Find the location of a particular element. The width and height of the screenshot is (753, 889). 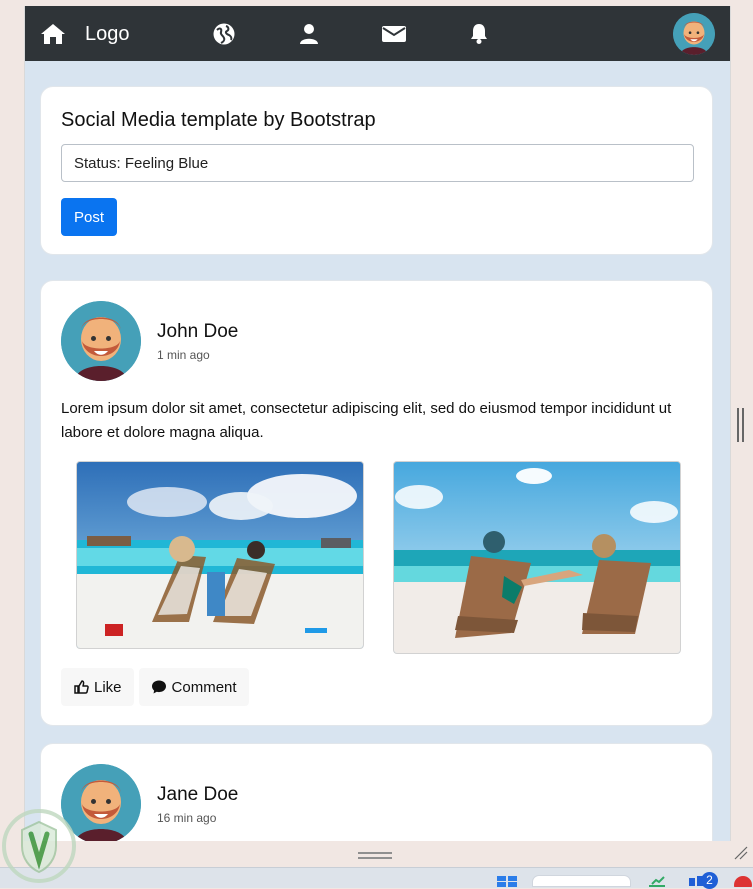

profile-nav-button is located at coordinates (309, 33).